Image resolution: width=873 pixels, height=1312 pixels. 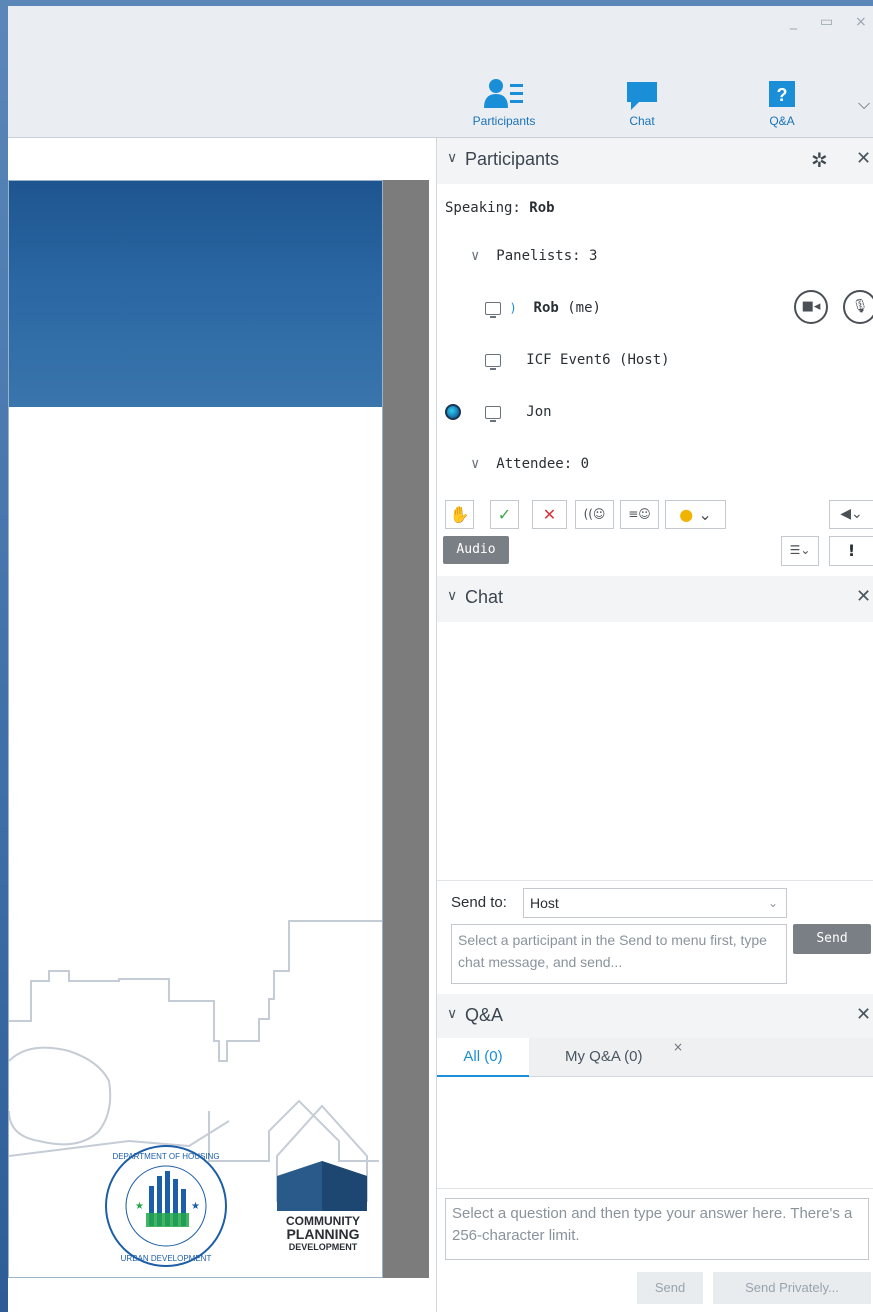 I want to click on restore-button: ▭, so click(x=826, y=22).